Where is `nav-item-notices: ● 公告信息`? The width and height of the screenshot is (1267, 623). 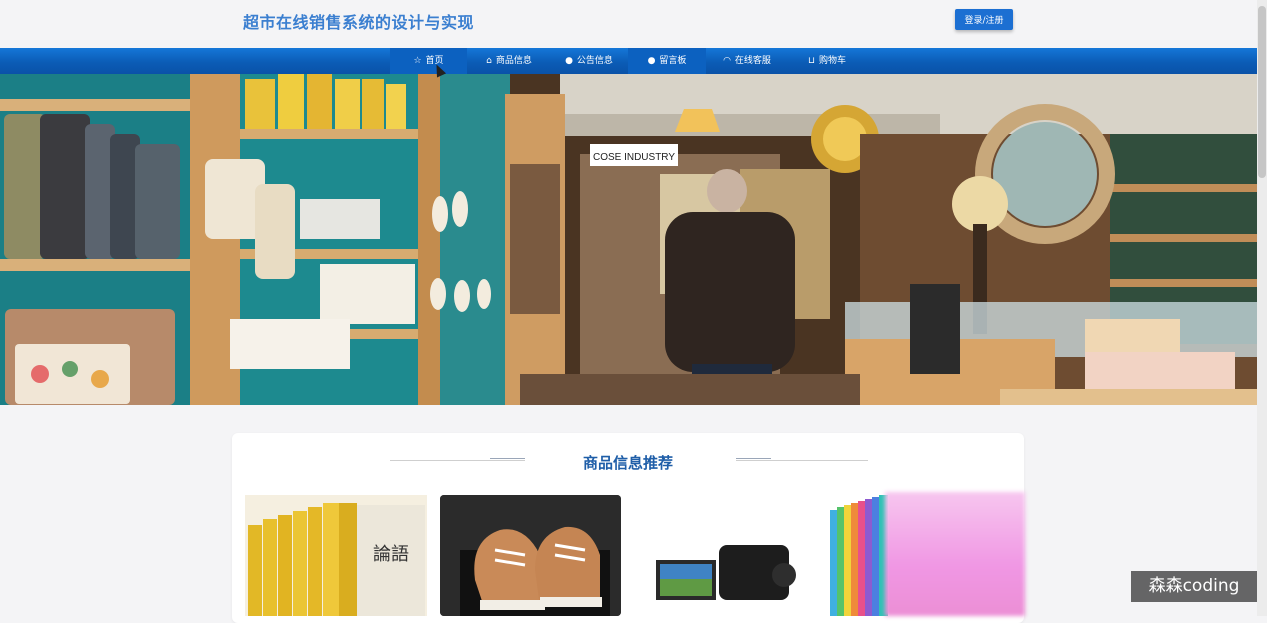
nav-item-notices: ● 公告信息 is located at coordinates (589, 61).